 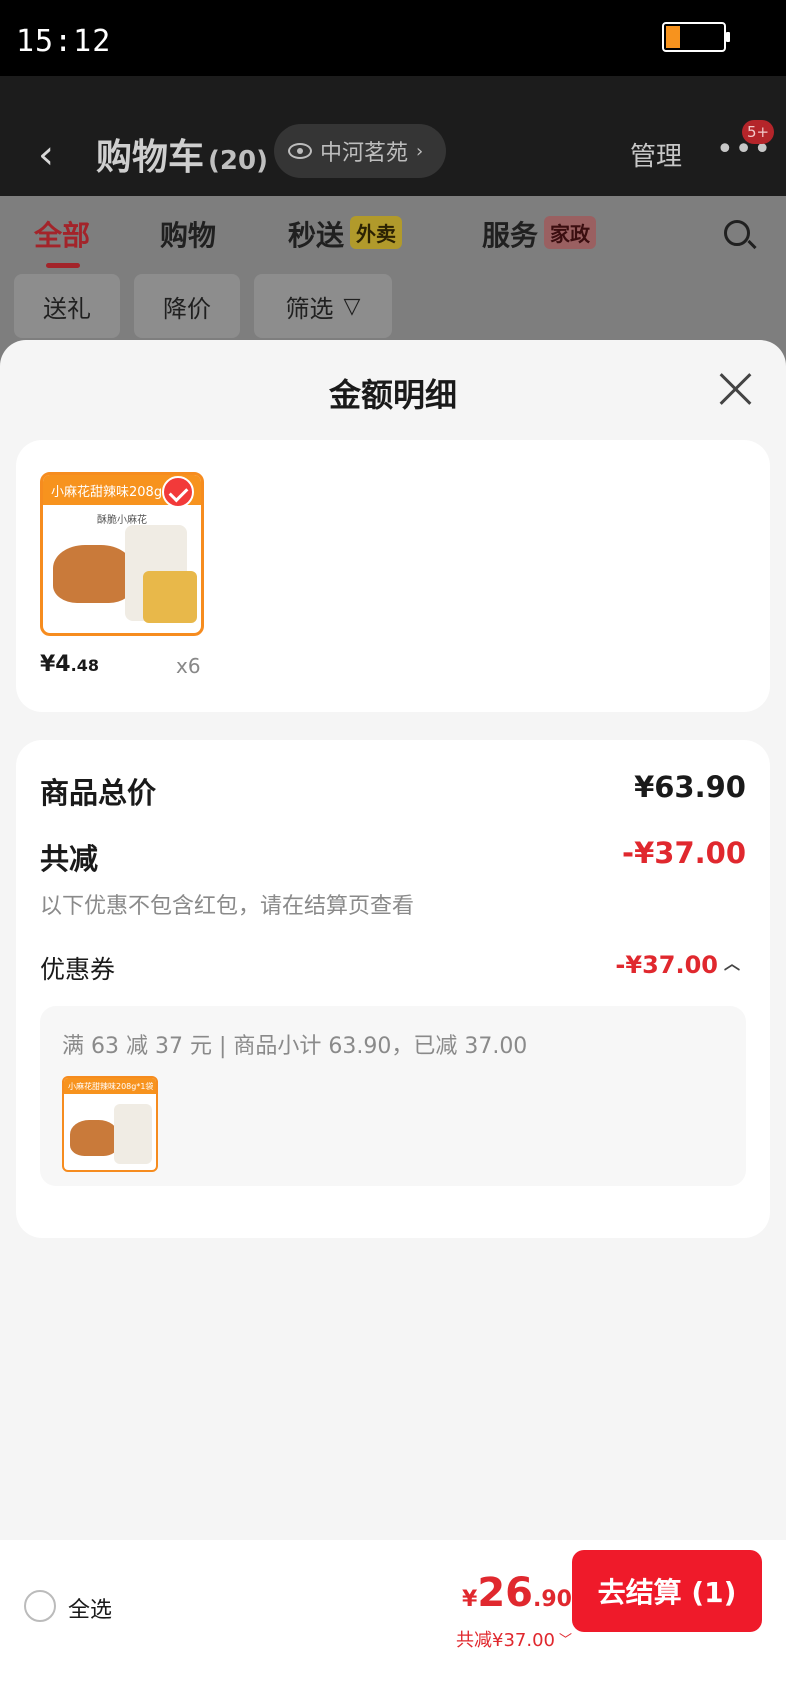 I want to click on select-all-radio, so click(x=40, y=1606).